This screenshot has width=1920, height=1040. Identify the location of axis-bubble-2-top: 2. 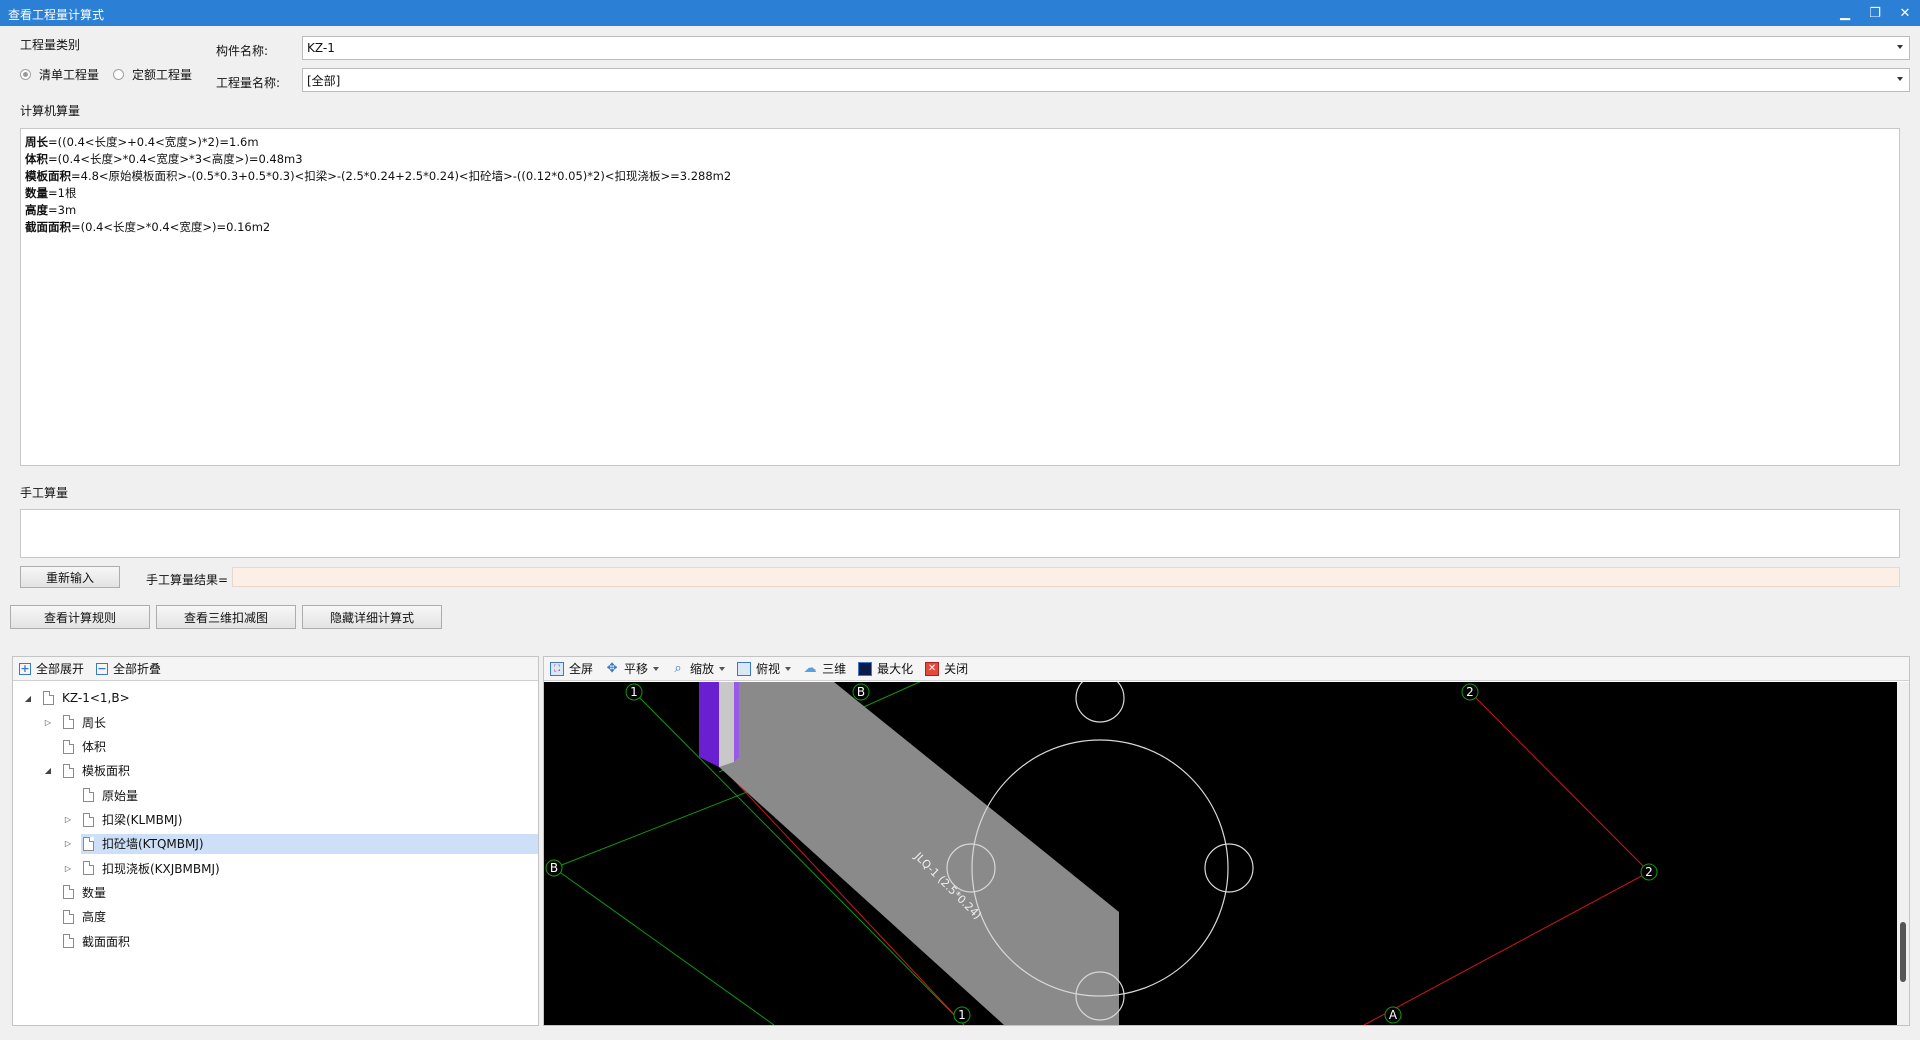
(1470, 692).